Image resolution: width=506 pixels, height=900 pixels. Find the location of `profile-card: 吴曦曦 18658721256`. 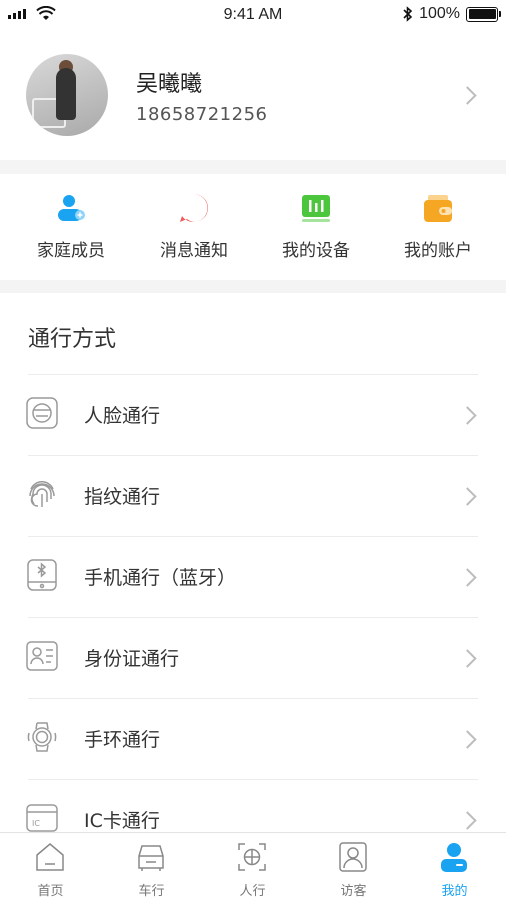

profile-card: 吴曦曦 18658721256 is located at coordinates (253, 95).